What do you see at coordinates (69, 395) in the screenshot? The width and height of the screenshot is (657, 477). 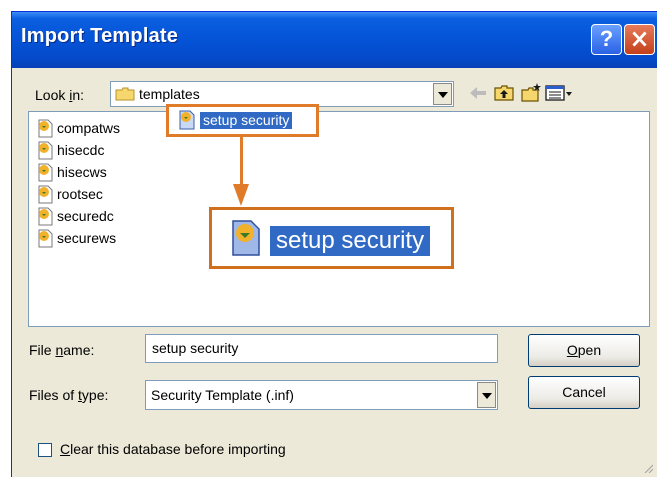 I see `file-type-label: Files of type:` at bounding box center [69, 395].